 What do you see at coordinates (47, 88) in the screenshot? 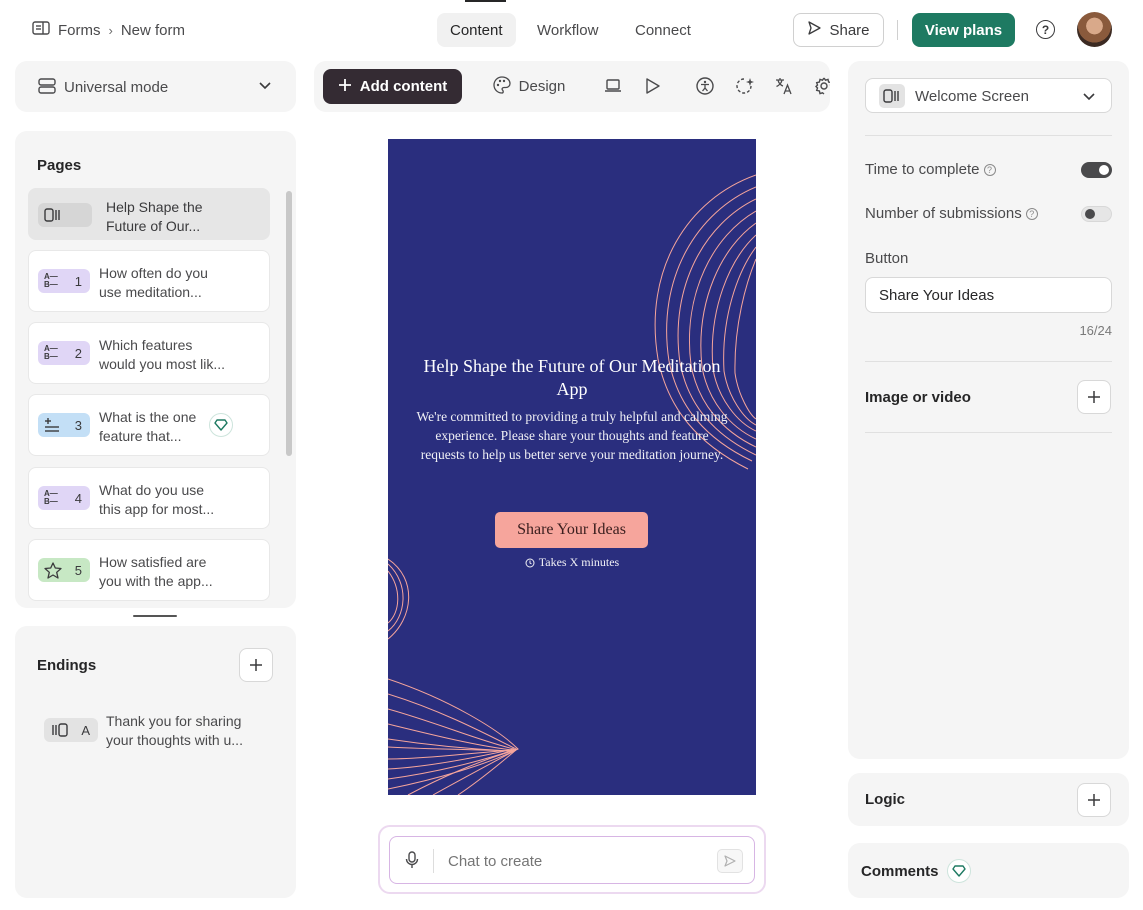
I see `layout-icon` at bounding box center [47, 88].